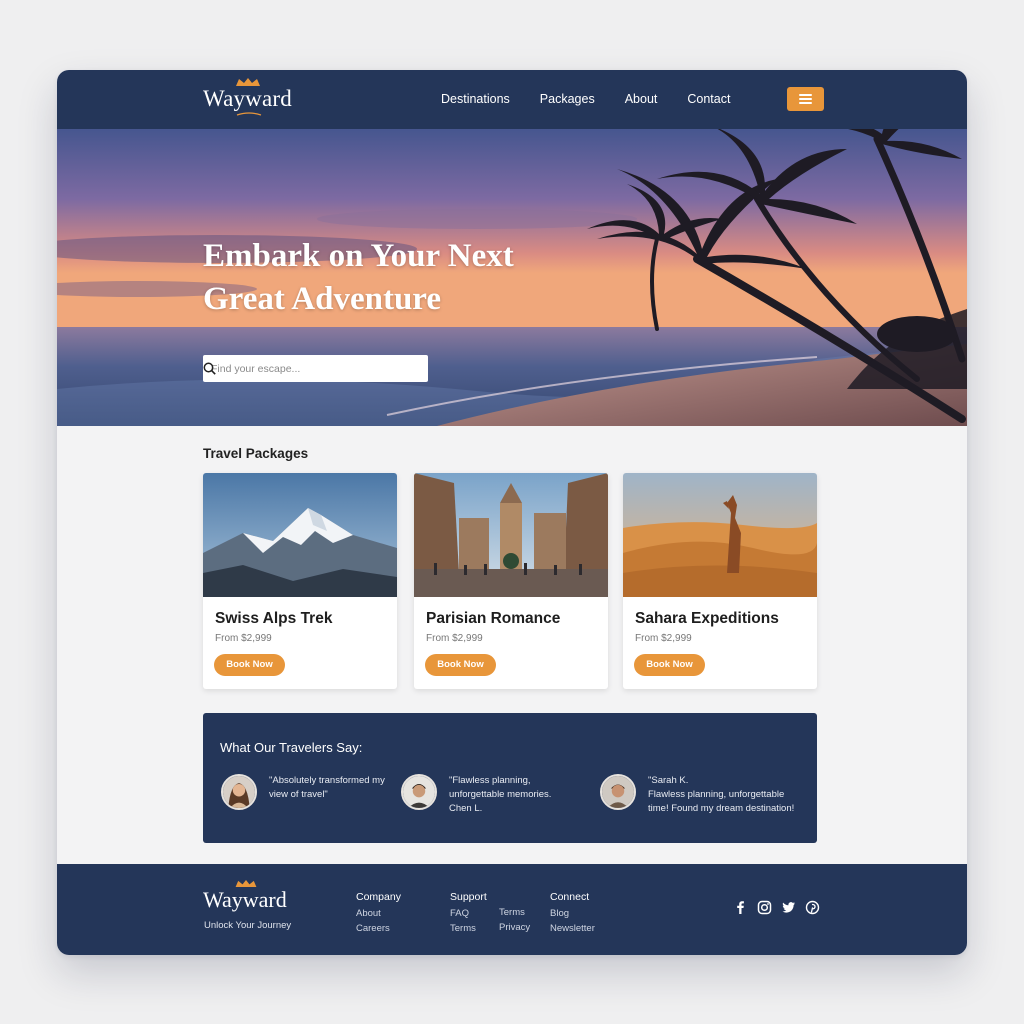 This screenshot has height=1024, width=1024. I want to click on footer-col-heading: Support, so click(468, 897).